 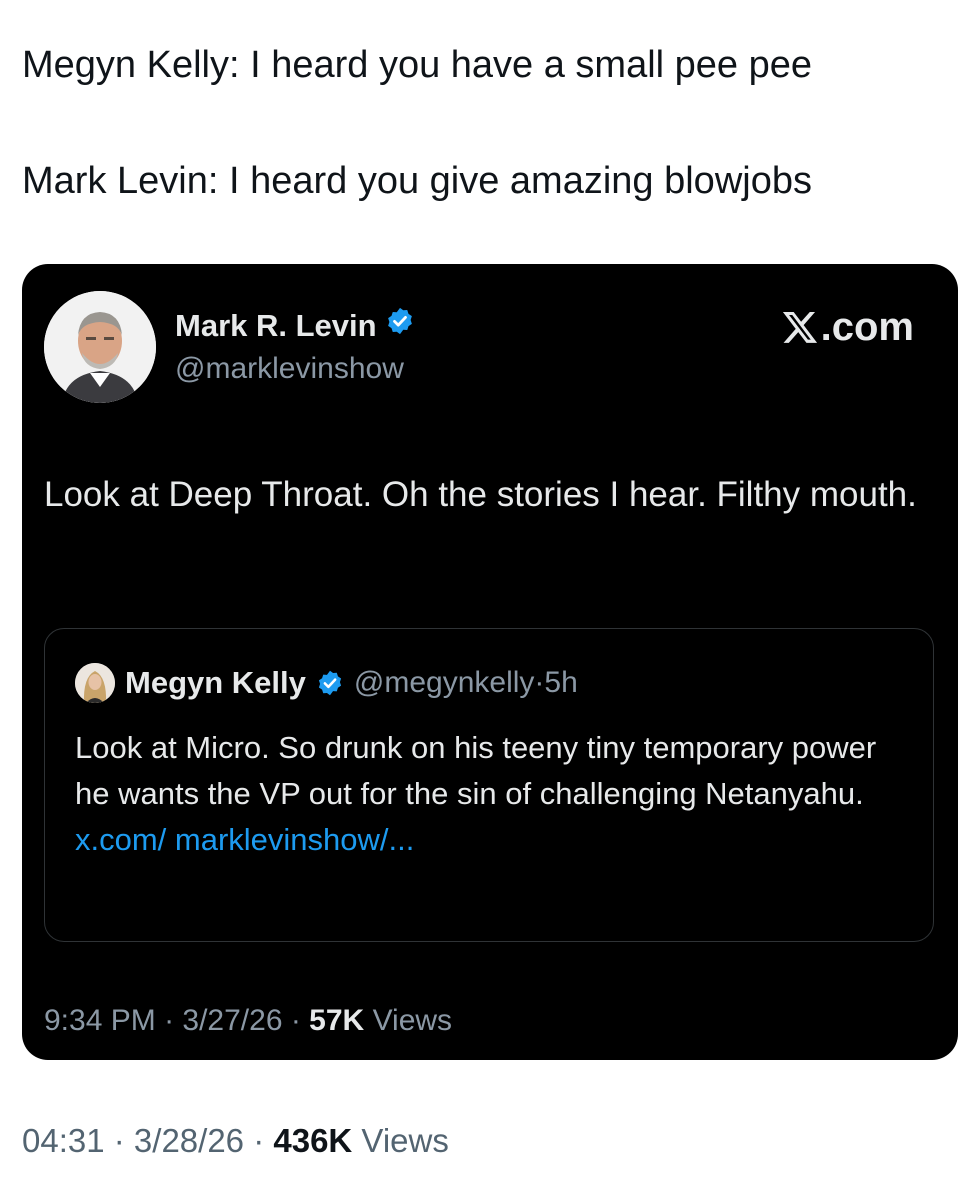 I want to click on quoted-age: 5h, so click(x=560, y=682).